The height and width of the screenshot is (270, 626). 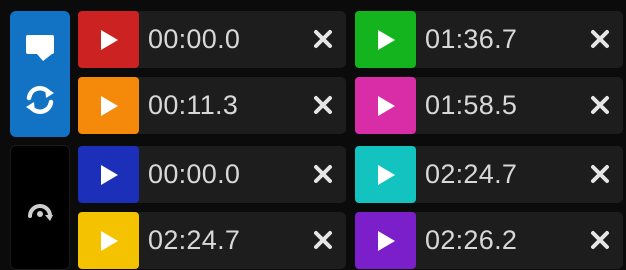 I want to click on cue-4-delete-button, so click(x=600, y=105).